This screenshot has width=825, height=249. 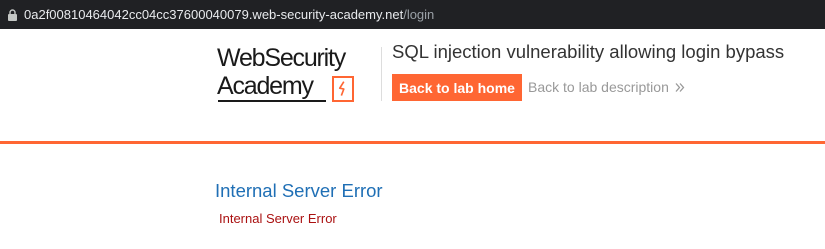 What do you see at coordinates (265, 86) in the screenshot?
I see `logo-text-line-2: Academy` at bounding box center [265, 86].